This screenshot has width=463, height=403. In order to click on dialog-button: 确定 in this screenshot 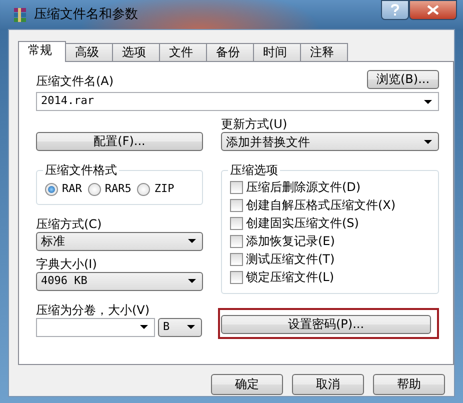, I will do `click(247, 384)`.